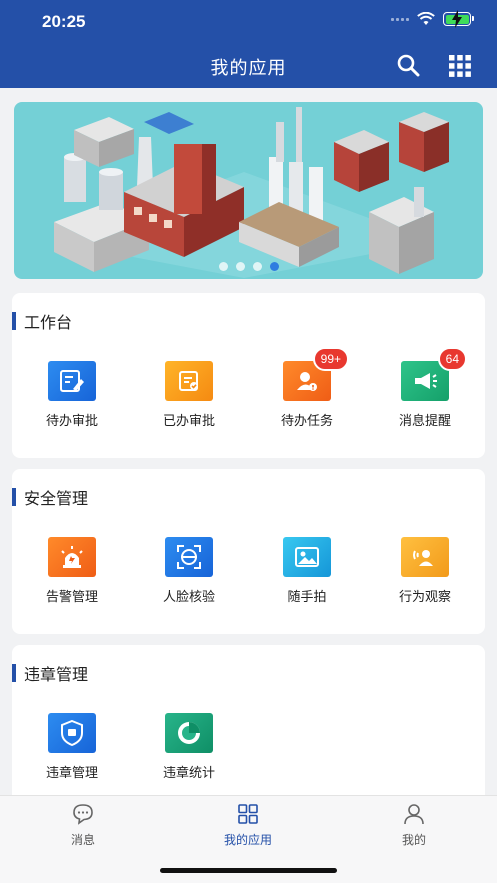 This screenshot has height=883, width=497. I want to click on message-icon, so click(83, 814).